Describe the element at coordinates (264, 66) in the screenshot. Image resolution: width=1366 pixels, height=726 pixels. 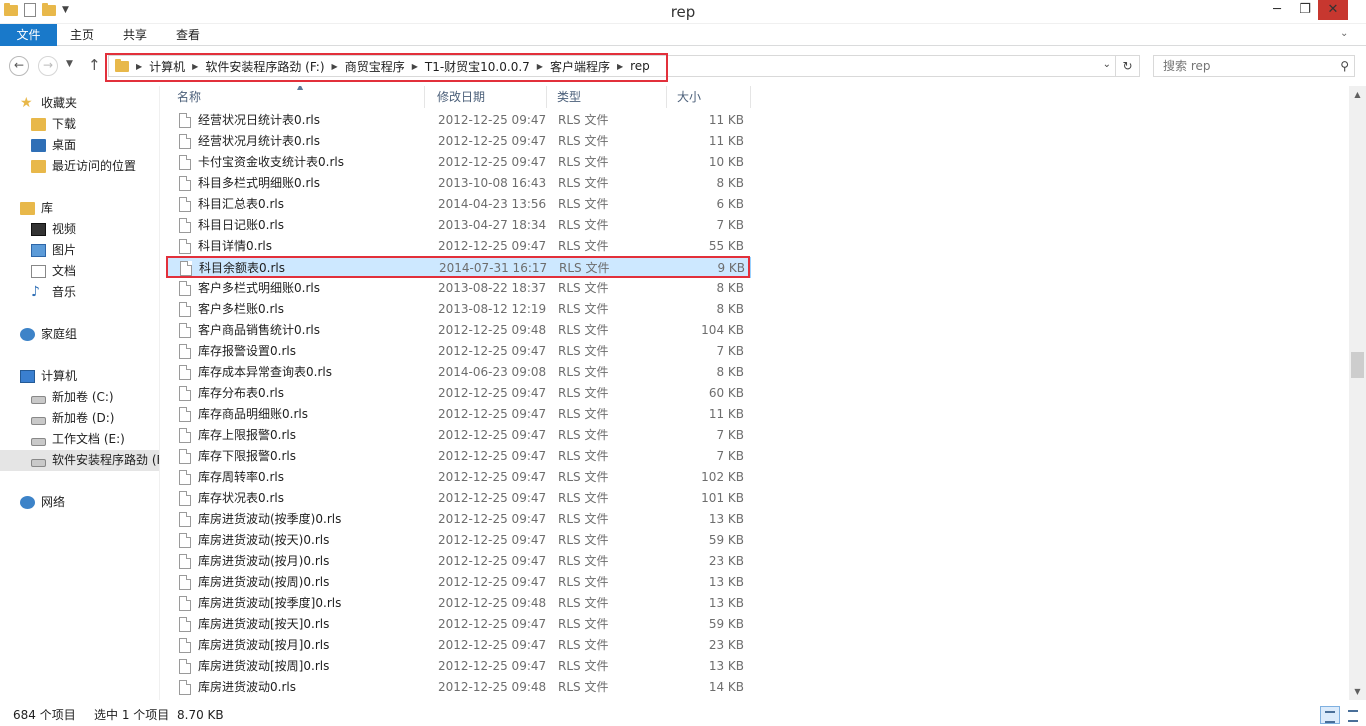
I see `breadcrumb-drive-f: 软件安装程序路劲 (F:)` at that location.